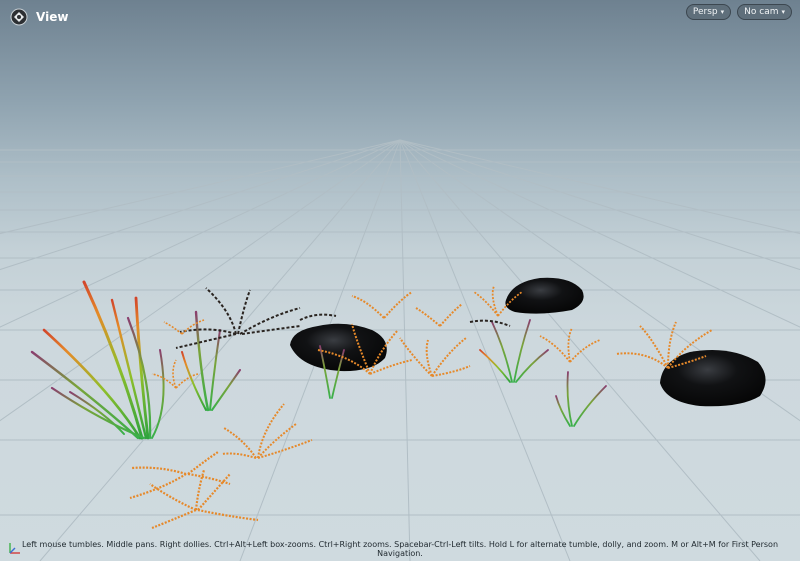 The height and width of the screenshot is (561, 800). I want to click on houdini-icon, so click(19, 17).